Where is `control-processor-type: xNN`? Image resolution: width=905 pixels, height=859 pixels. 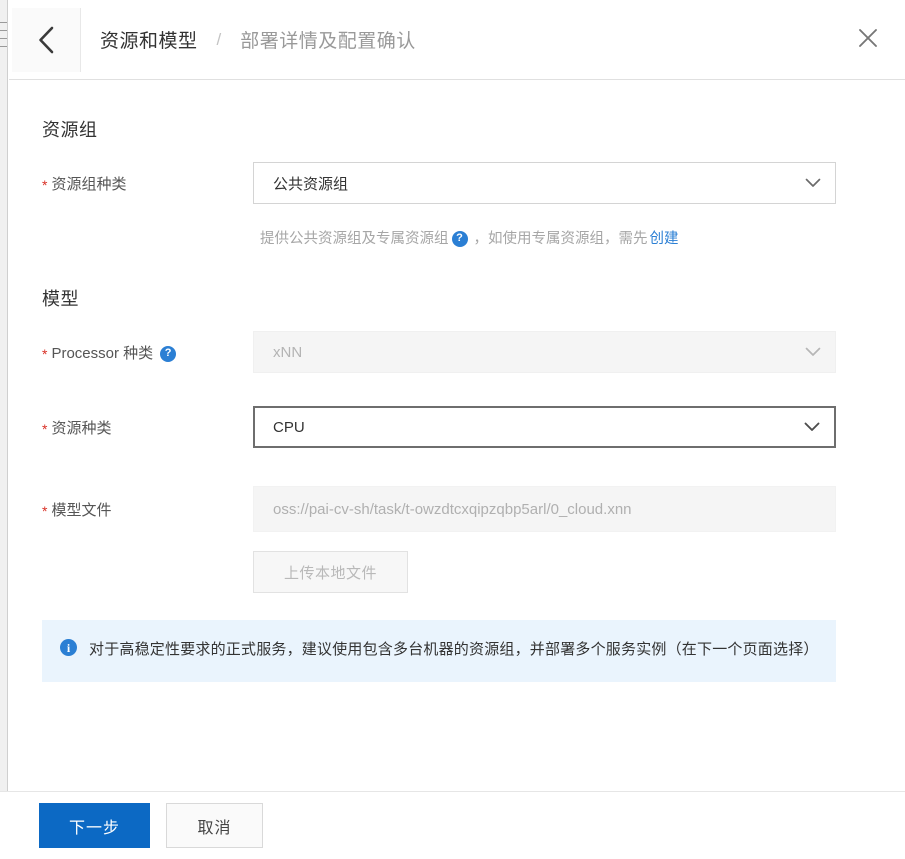
control-processor-type: xNN is located at coordinates (544, 352).